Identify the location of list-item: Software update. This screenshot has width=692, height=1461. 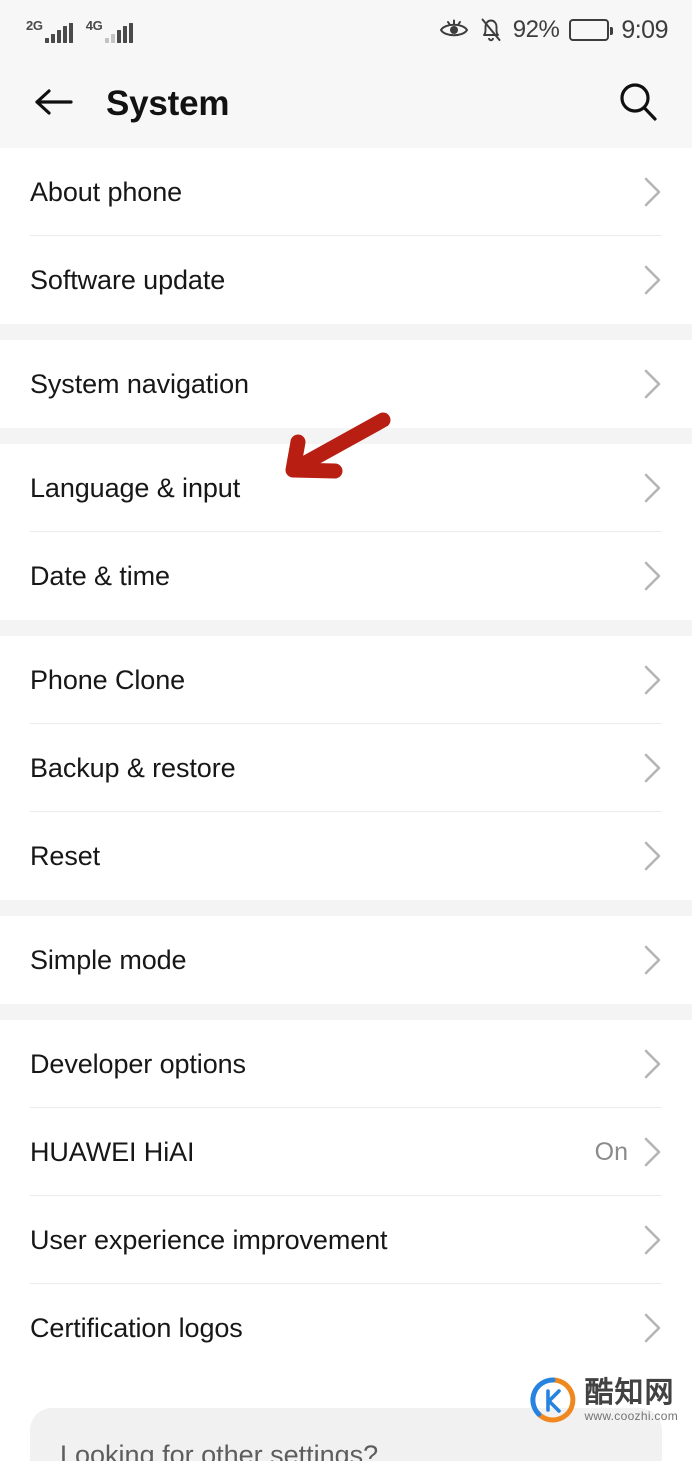
(346, 280).